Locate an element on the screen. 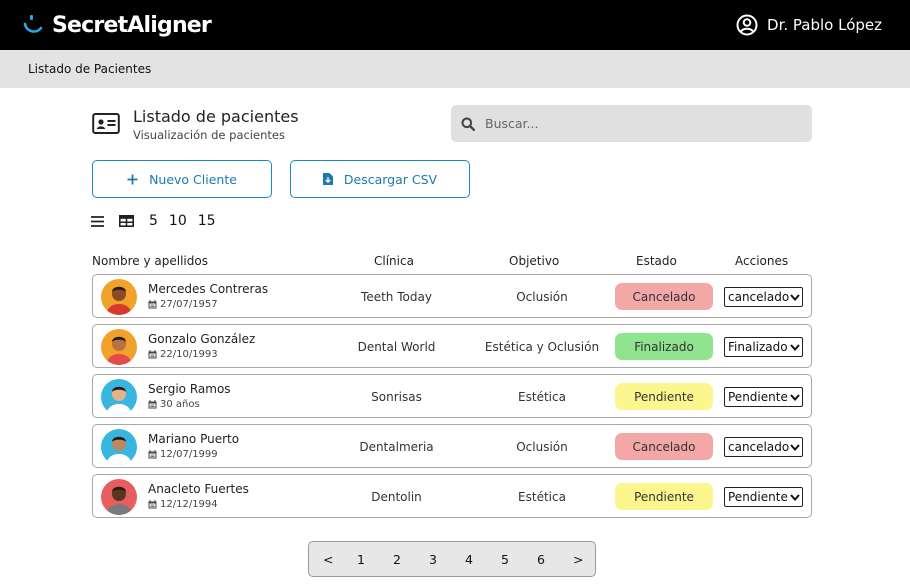 This screenshot has height=588, width=910. page-size-10: 10 is located at coordinates (178, 221).